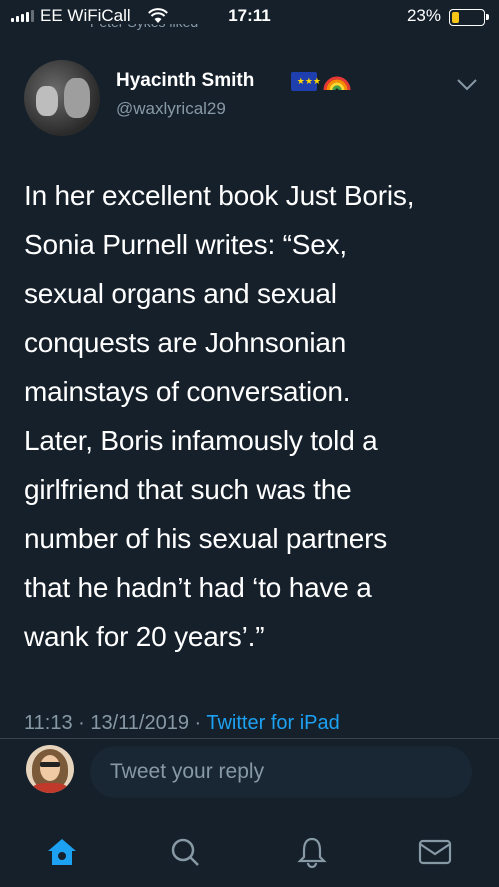 This screenshot has width=499, height=887. Describe the element at coordinates (180, 293) in the screenshot. I see `tweet-line: sexual organs and sexual` at that location.